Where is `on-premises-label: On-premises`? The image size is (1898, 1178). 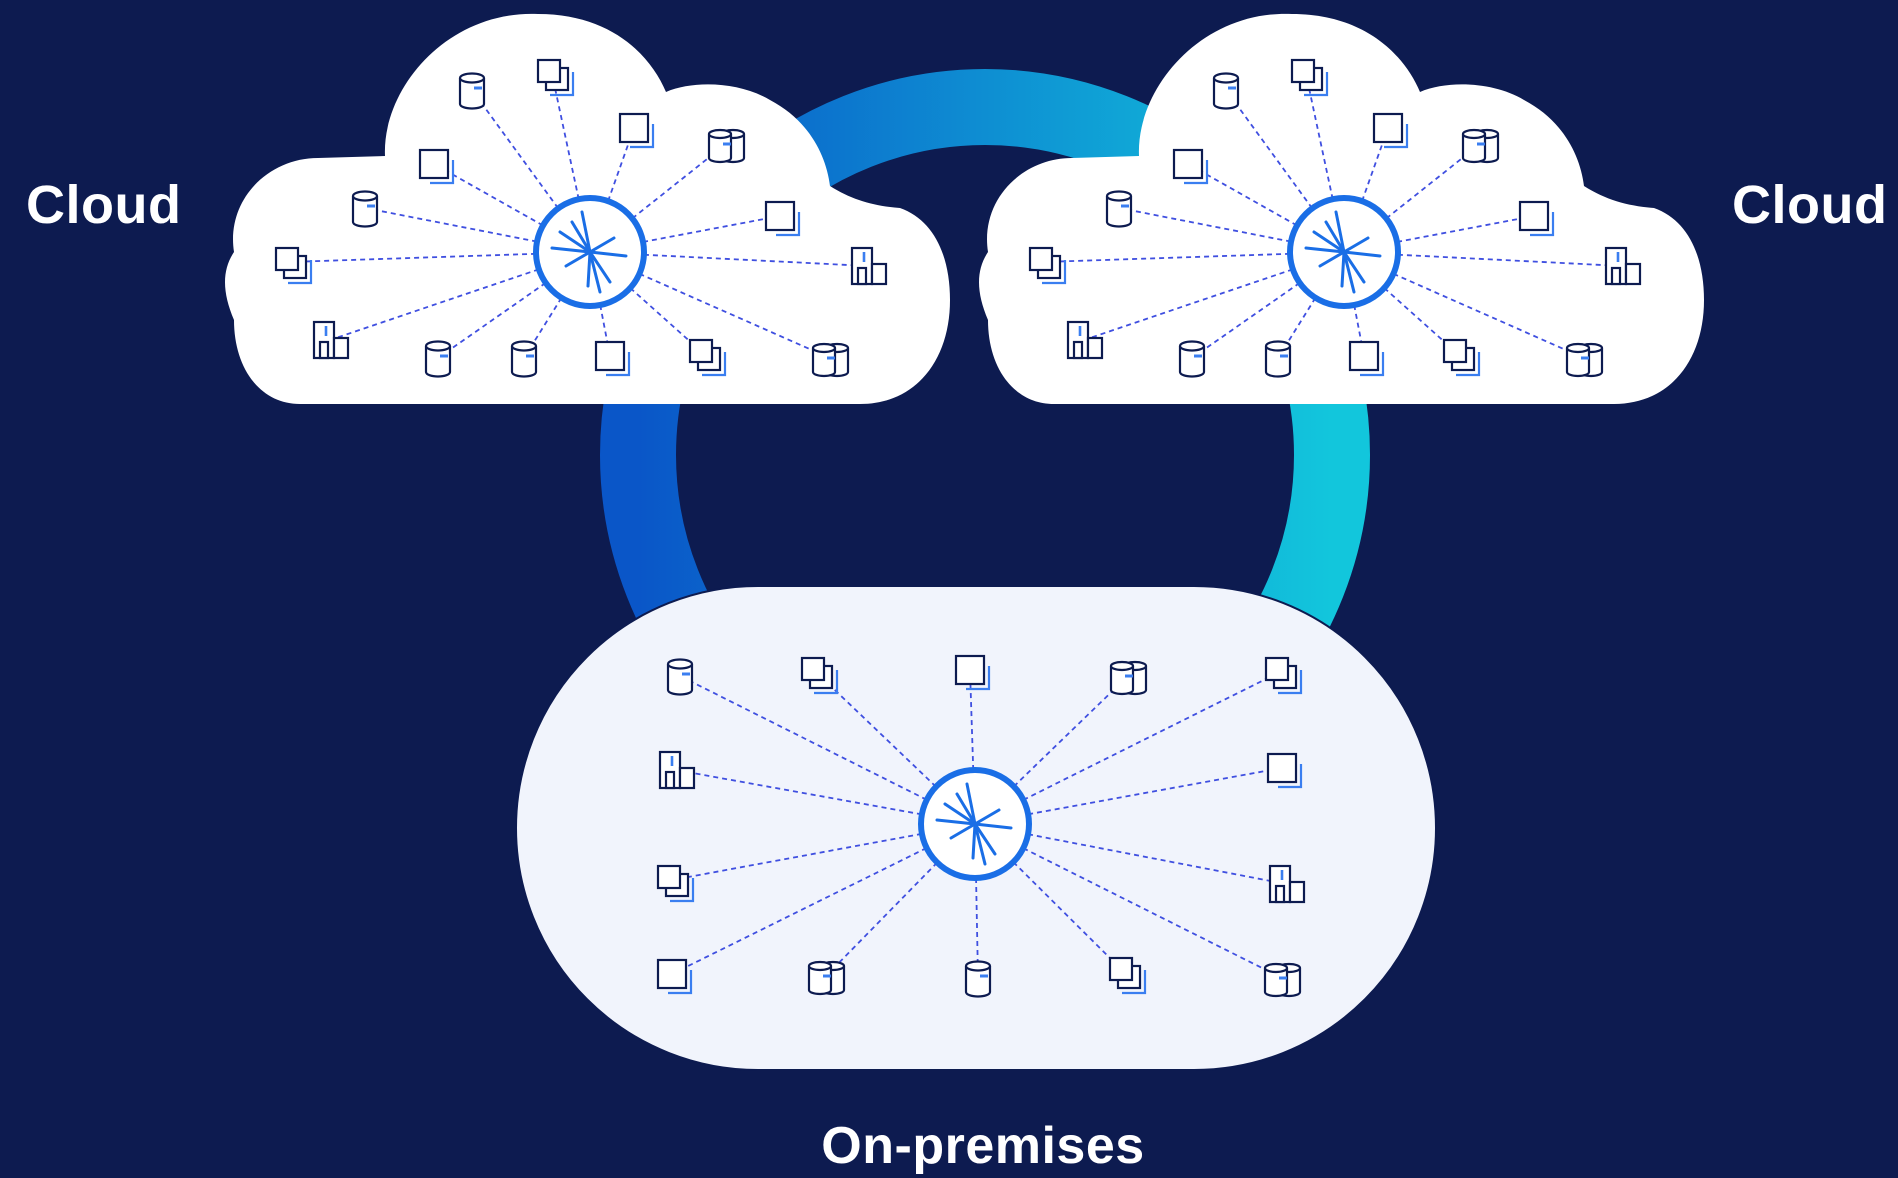
on-premises-label: On-premises is located at coordinates (983, 1146).